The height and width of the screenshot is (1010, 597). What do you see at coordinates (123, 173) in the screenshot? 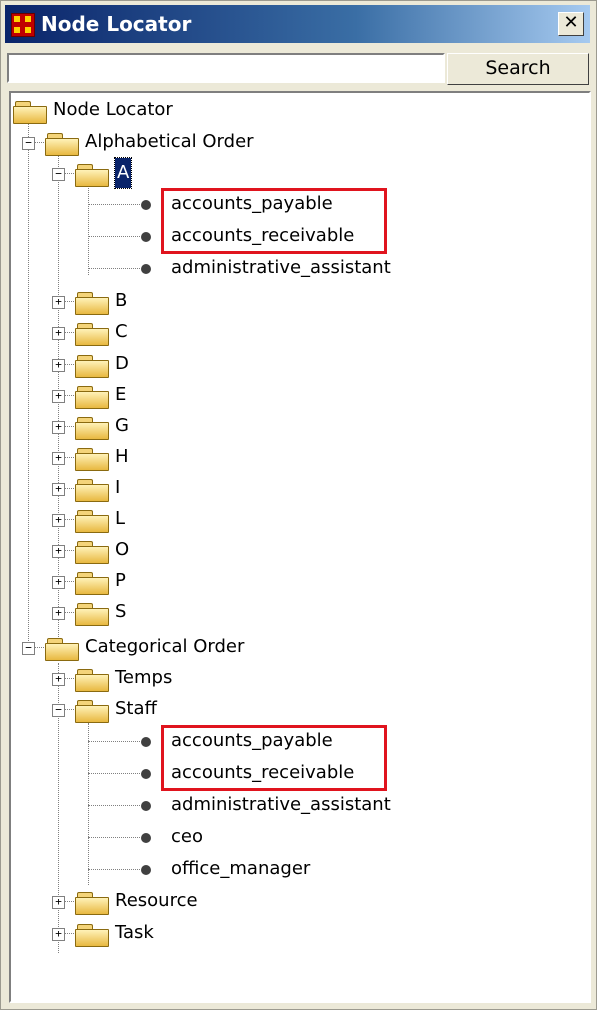
I see `folder-a-label: A` at bounding box center [123, 173].